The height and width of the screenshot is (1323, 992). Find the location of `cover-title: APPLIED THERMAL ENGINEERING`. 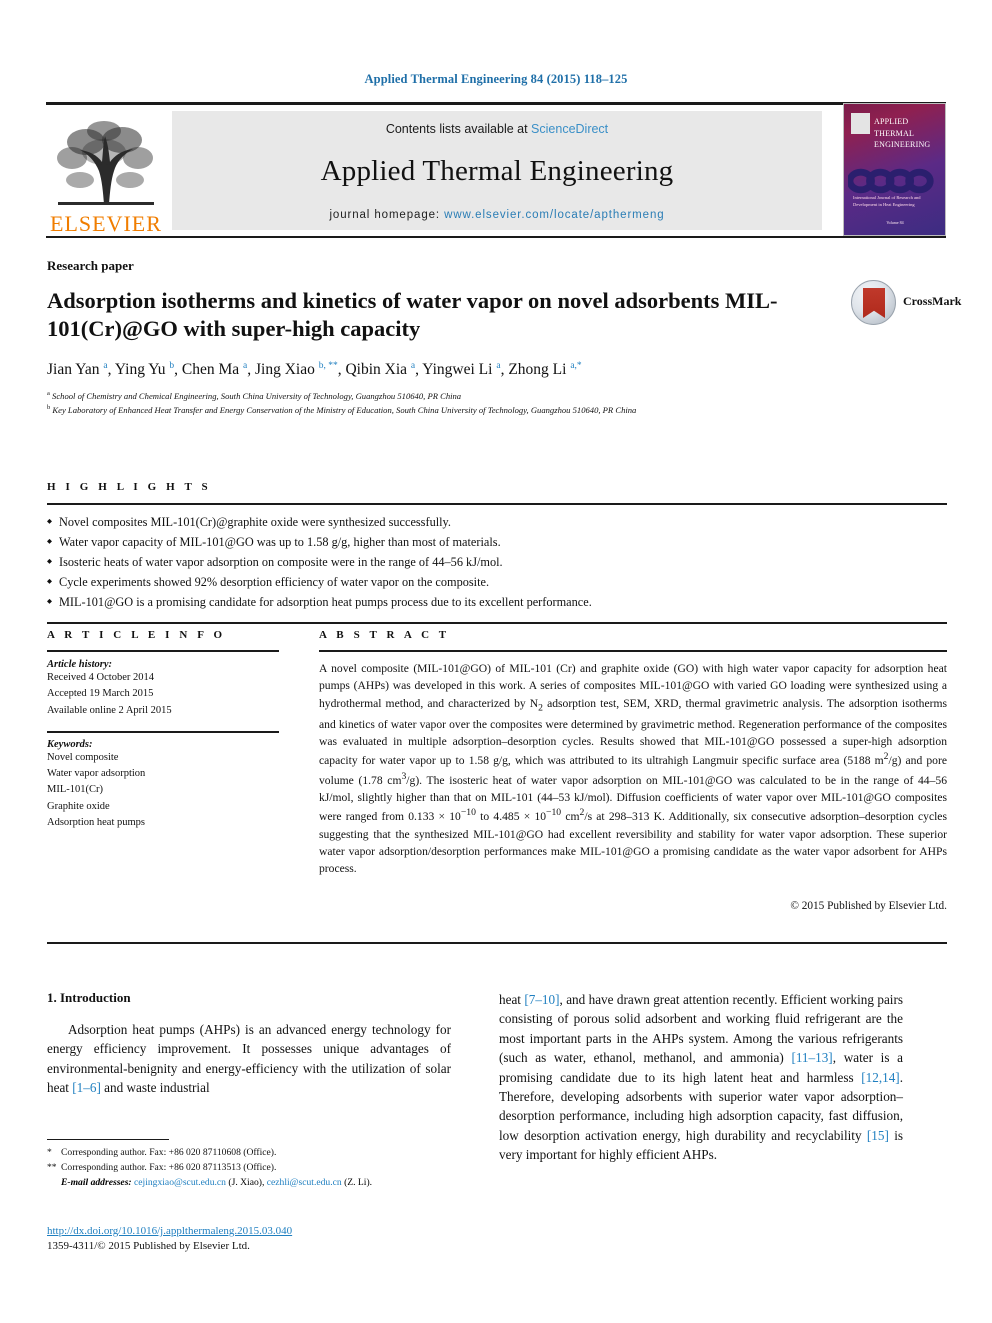

cover-title: APPLIED THERMAL ENGINEERING is located at coordinates (902, 133).